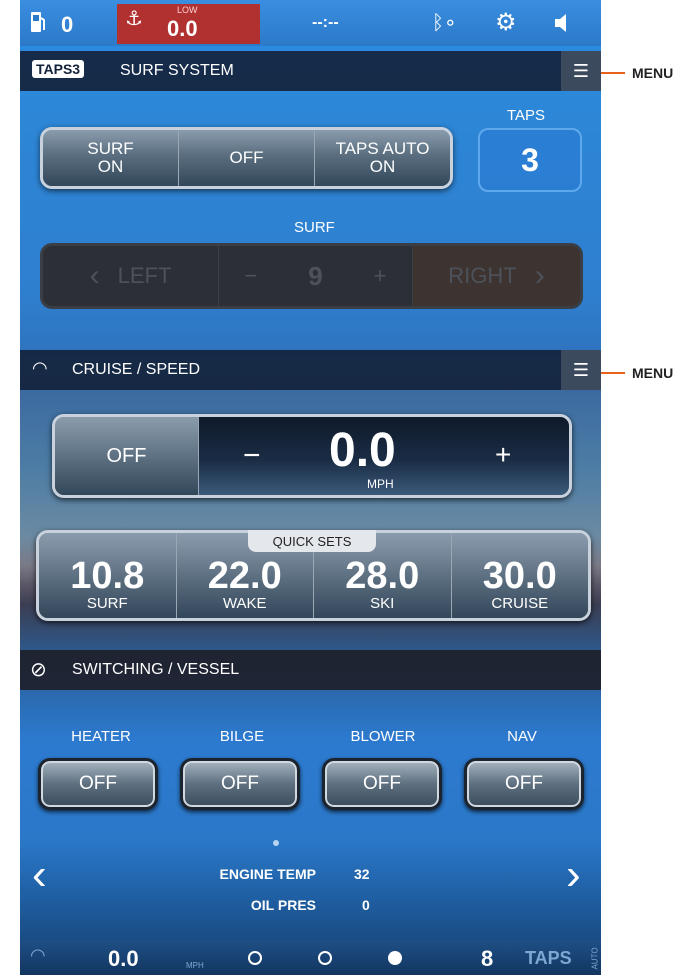 This screenshot has height=975, width=688. What do you see at coordinates (38, 670) in the screenshot?
I see `link-icon: ⊘` at bounding box center [38, 670].